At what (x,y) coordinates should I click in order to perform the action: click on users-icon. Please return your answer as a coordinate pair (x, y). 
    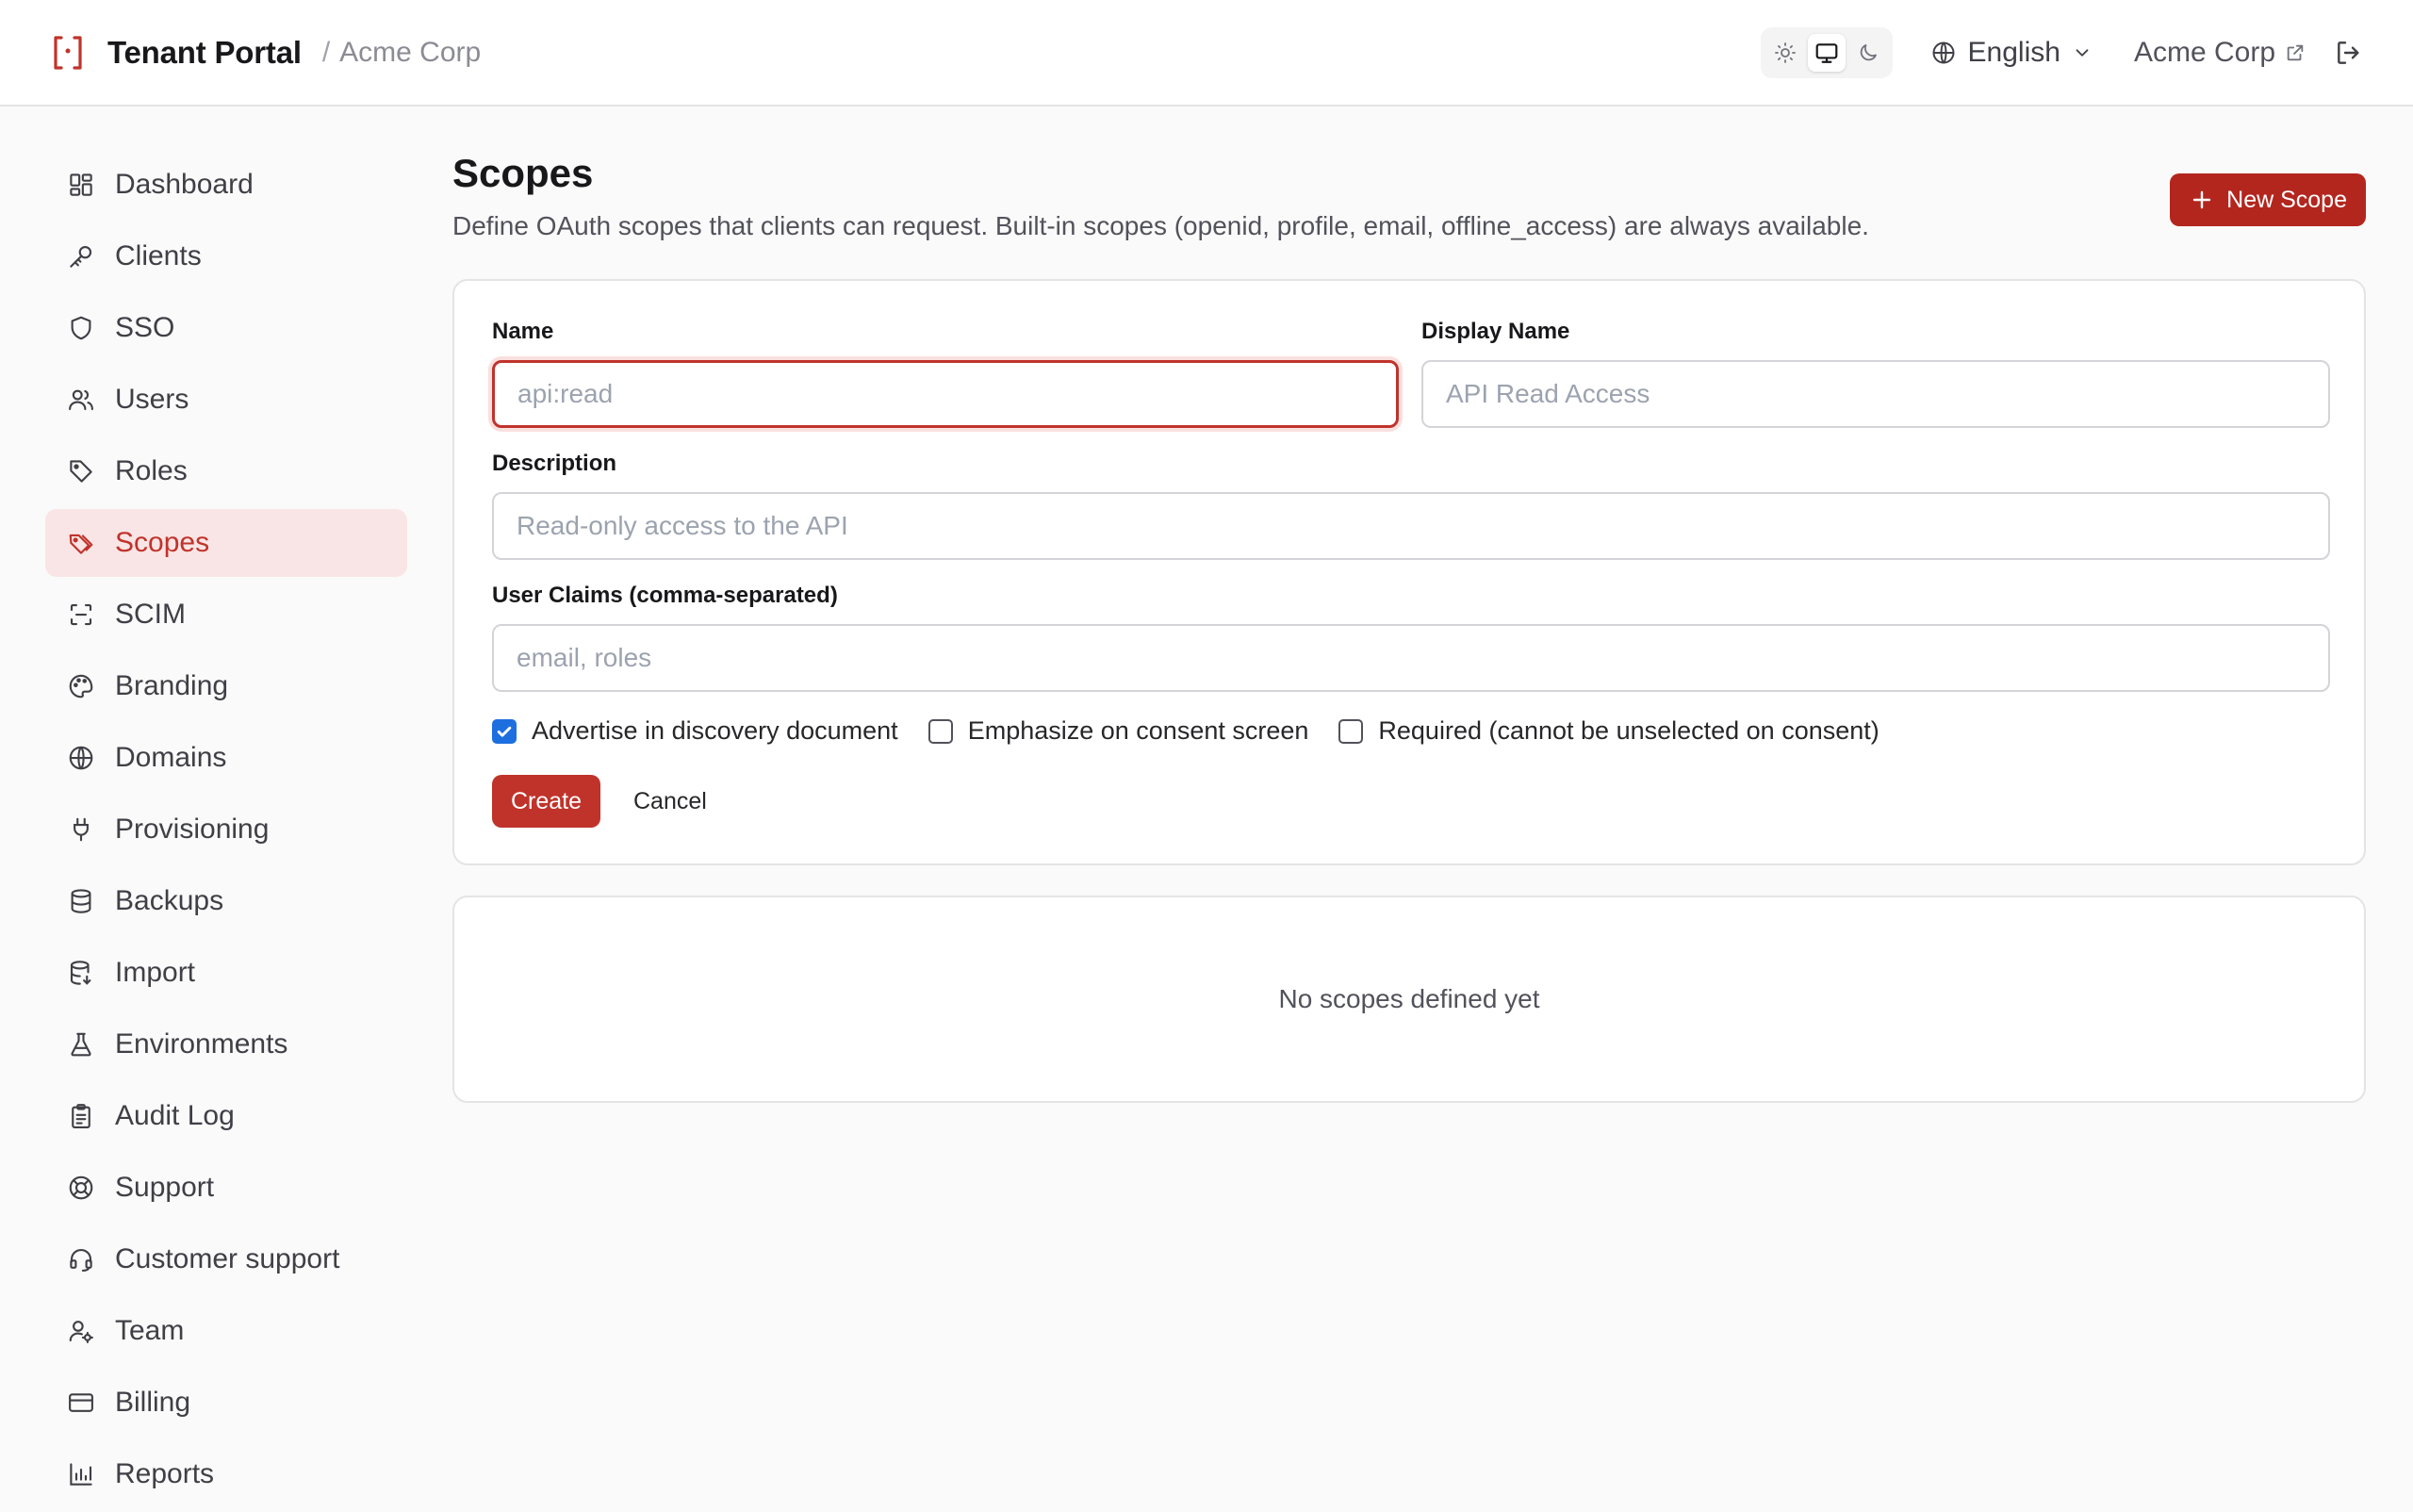
    Looking at the image, I should click on (81, 400).